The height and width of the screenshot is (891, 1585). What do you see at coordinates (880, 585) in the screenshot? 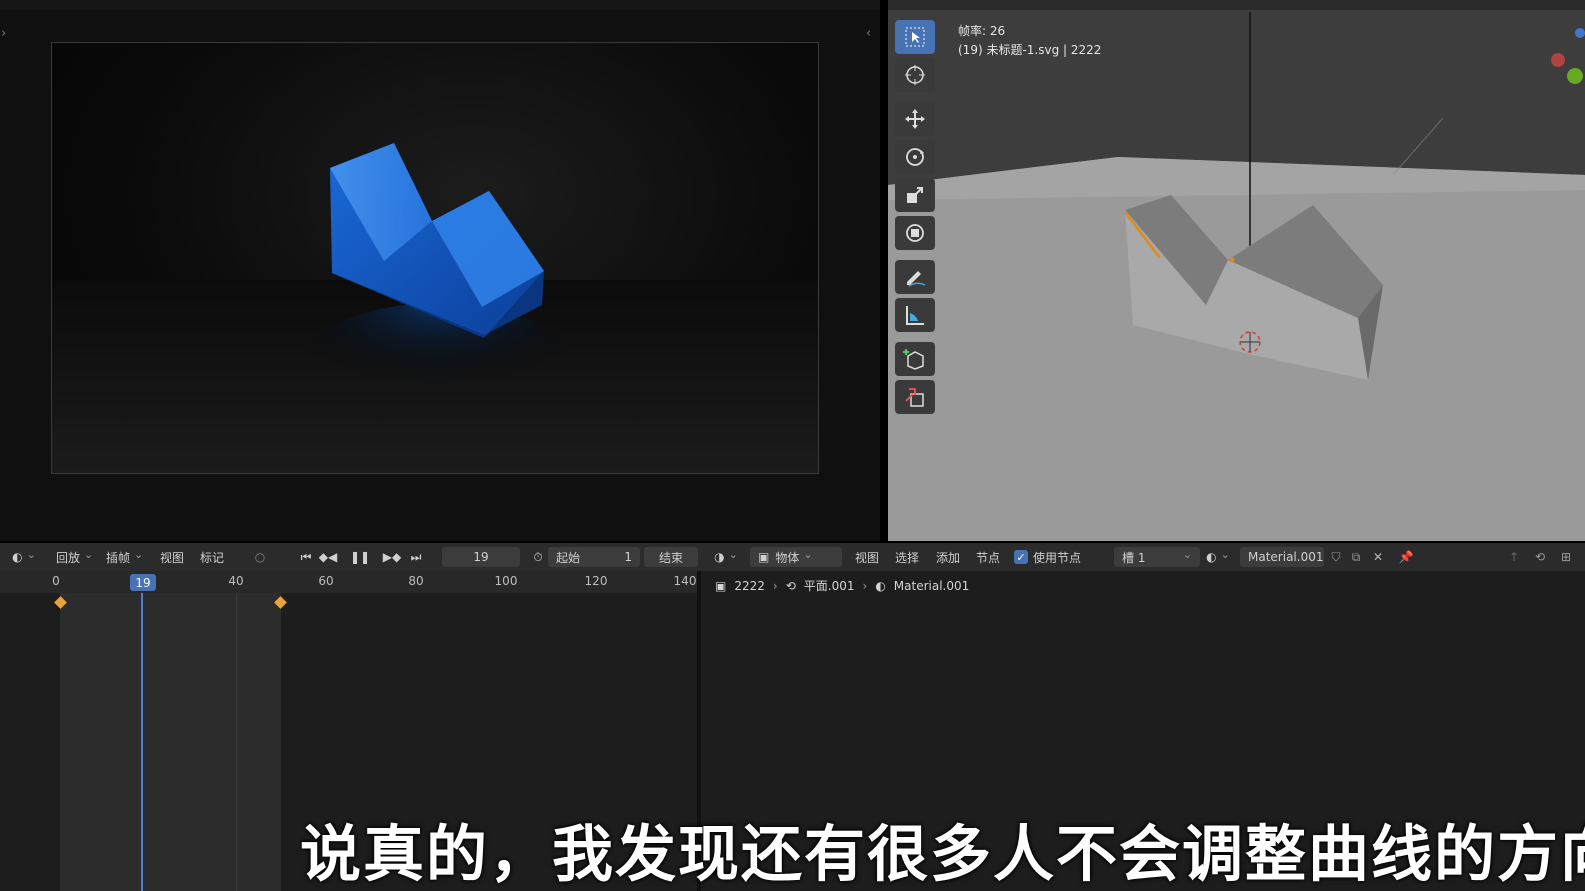
I see `material-icon: ◐` at bounding box center [880, 585].